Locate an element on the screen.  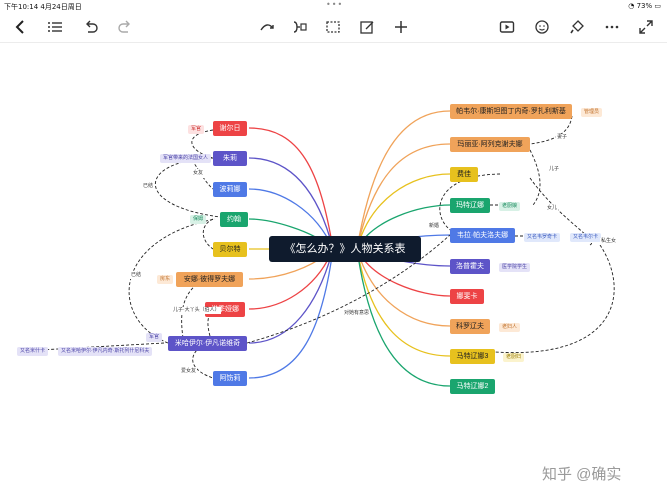
tag-nanny: 保姆 is located at coordinates (198, 219).